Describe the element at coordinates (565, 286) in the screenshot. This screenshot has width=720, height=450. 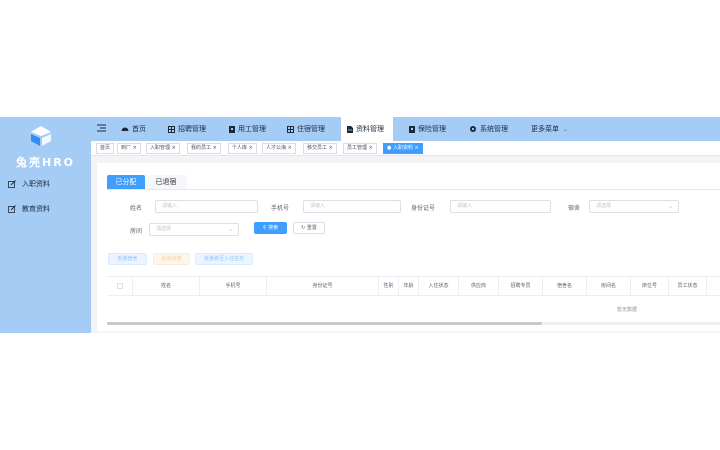
I see `column-header: 宿舍名` at that location.